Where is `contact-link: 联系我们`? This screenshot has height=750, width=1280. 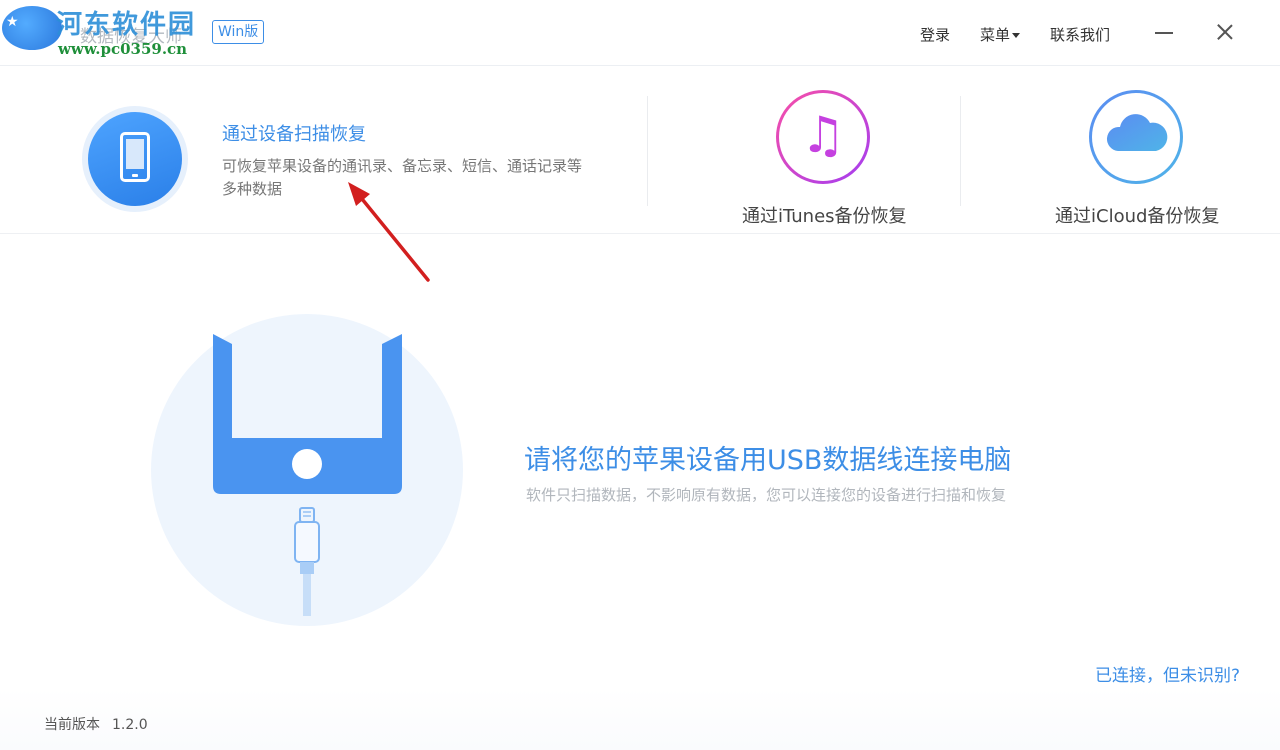
contact-link: 联系我们 is located at coordinates (1080, 34).